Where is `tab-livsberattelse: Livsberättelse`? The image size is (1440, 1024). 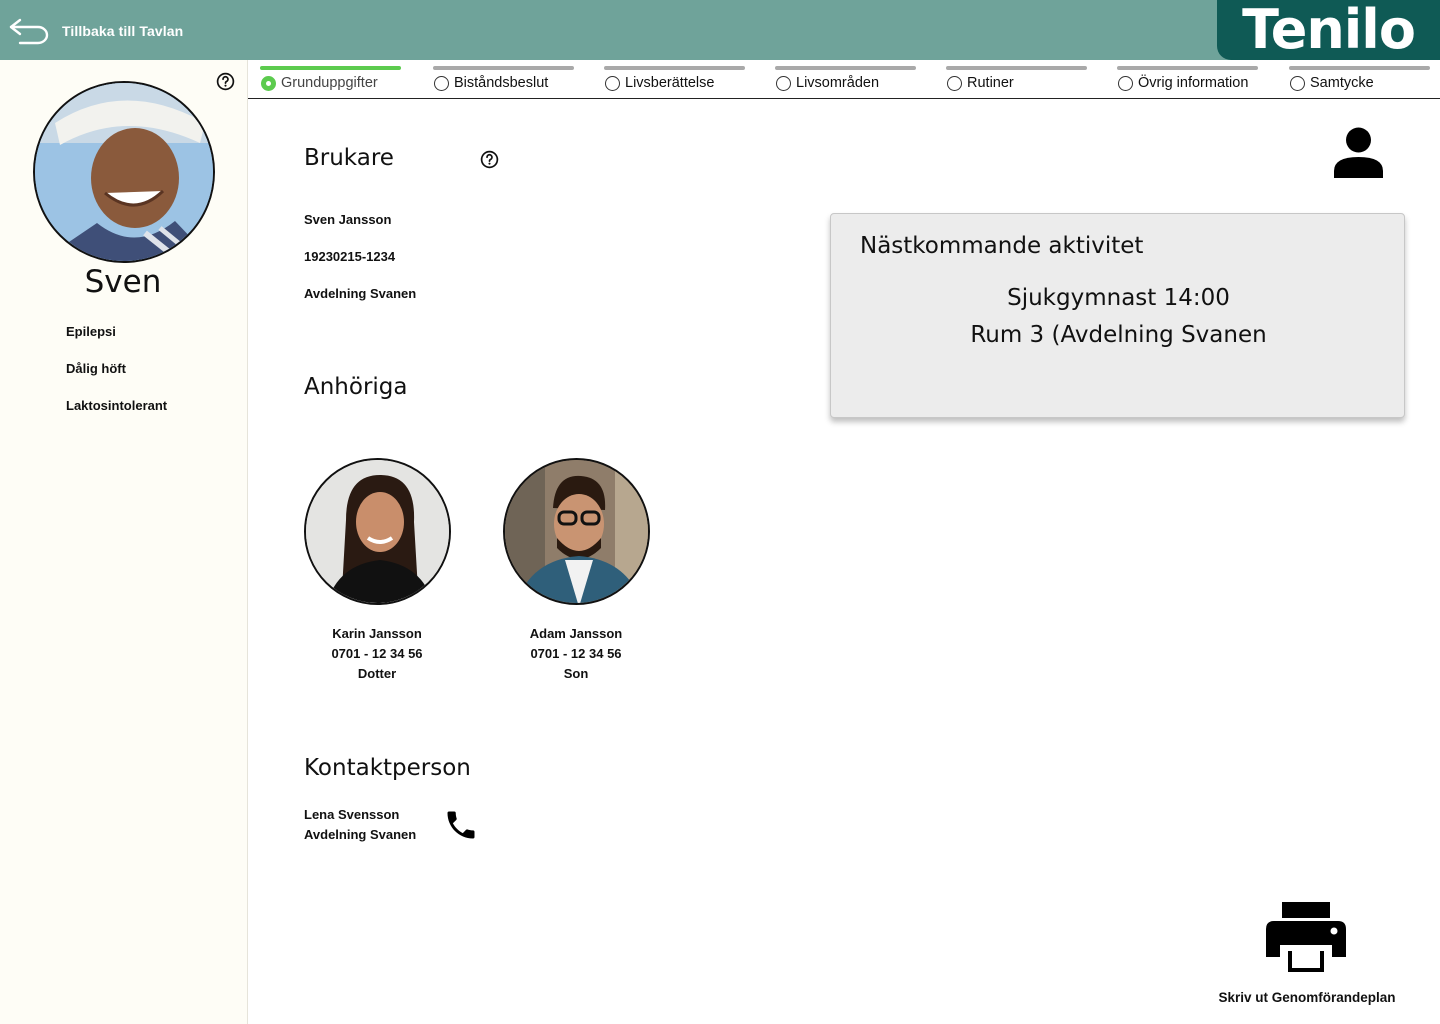
tab-livsberattelse: Livsberättelse is located at coordinates (675, 79).